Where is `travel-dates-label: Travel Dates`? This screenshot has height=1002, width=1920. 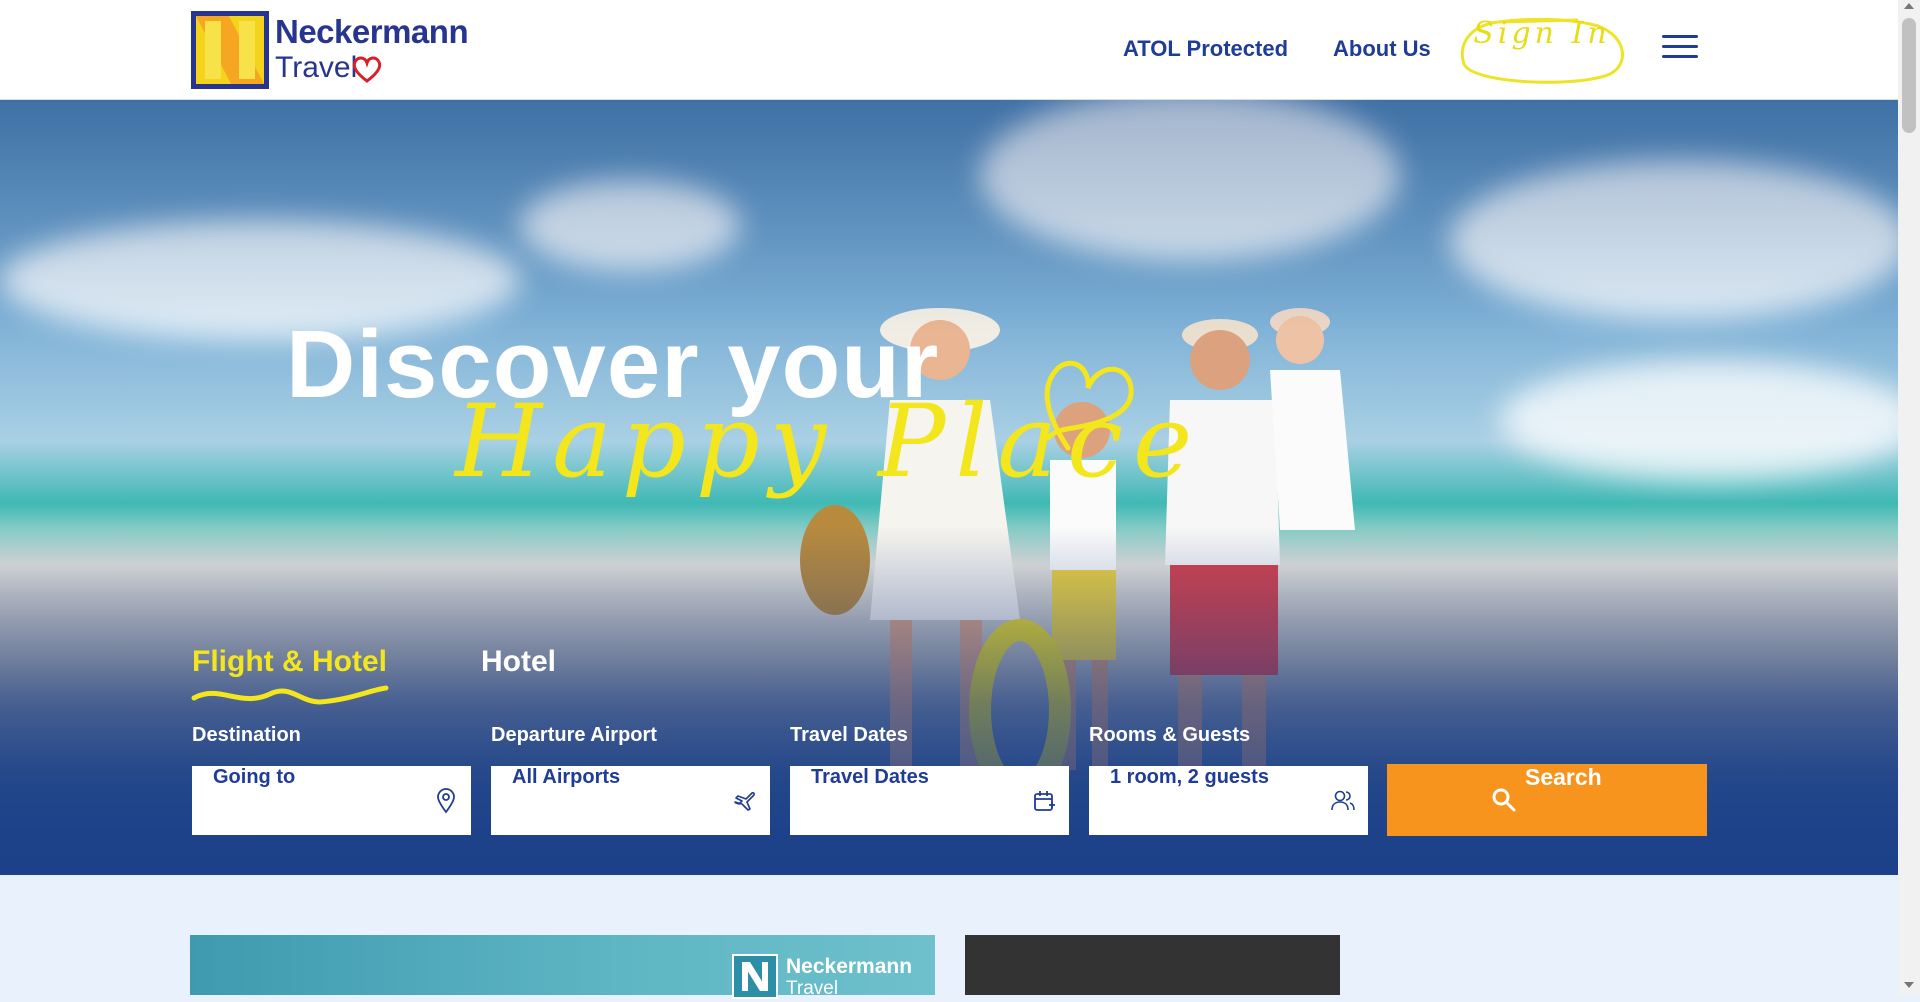
travel-dates-label: Travel Dates is located at coordinates (849, 735).